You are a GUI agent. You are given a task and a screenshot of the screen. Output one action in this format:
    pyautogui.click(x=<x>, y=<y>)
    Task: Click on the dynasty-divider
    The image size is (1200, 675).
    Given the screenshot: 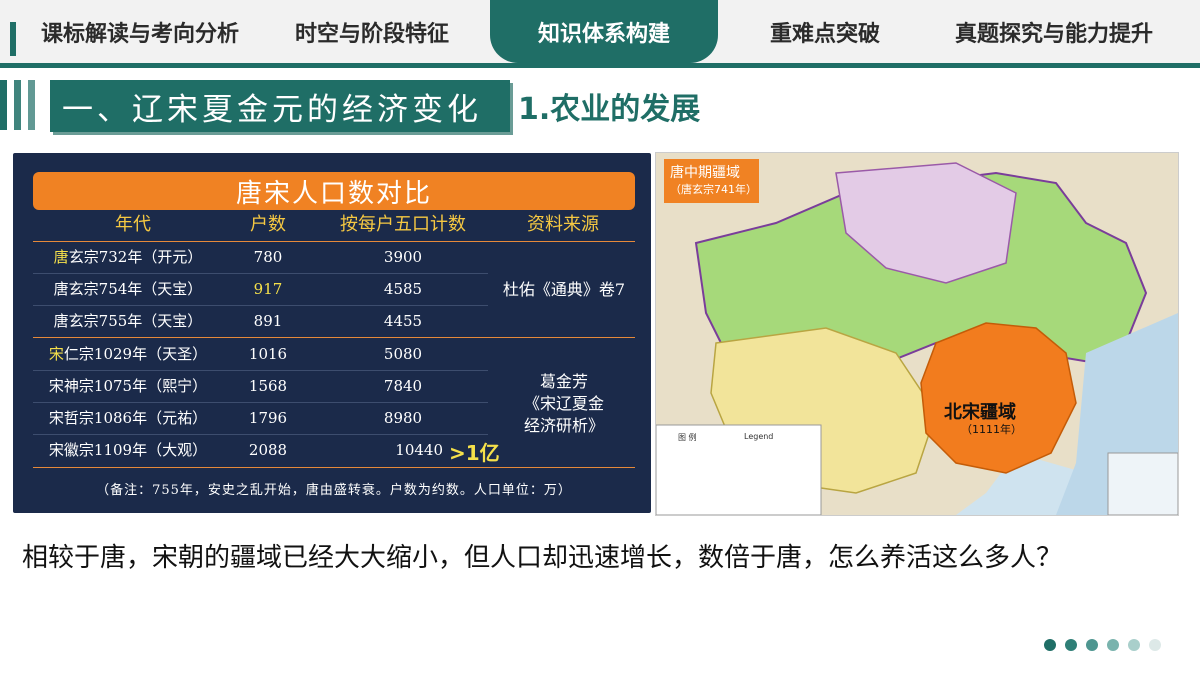 What is the action you would take?
    pyautogui.click(x=334, y=337)
    